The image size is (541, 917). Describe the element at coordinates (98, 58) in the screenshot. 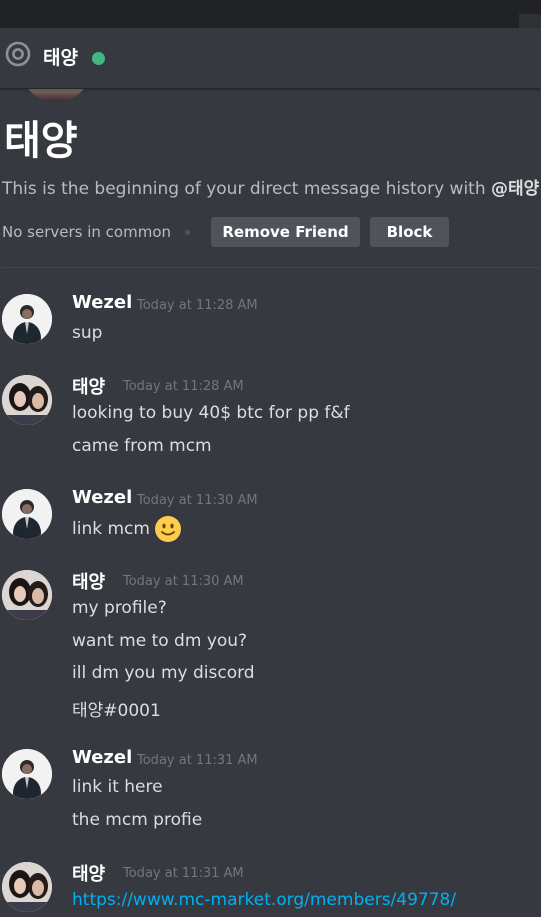

I see `online-status-icon` at that location.